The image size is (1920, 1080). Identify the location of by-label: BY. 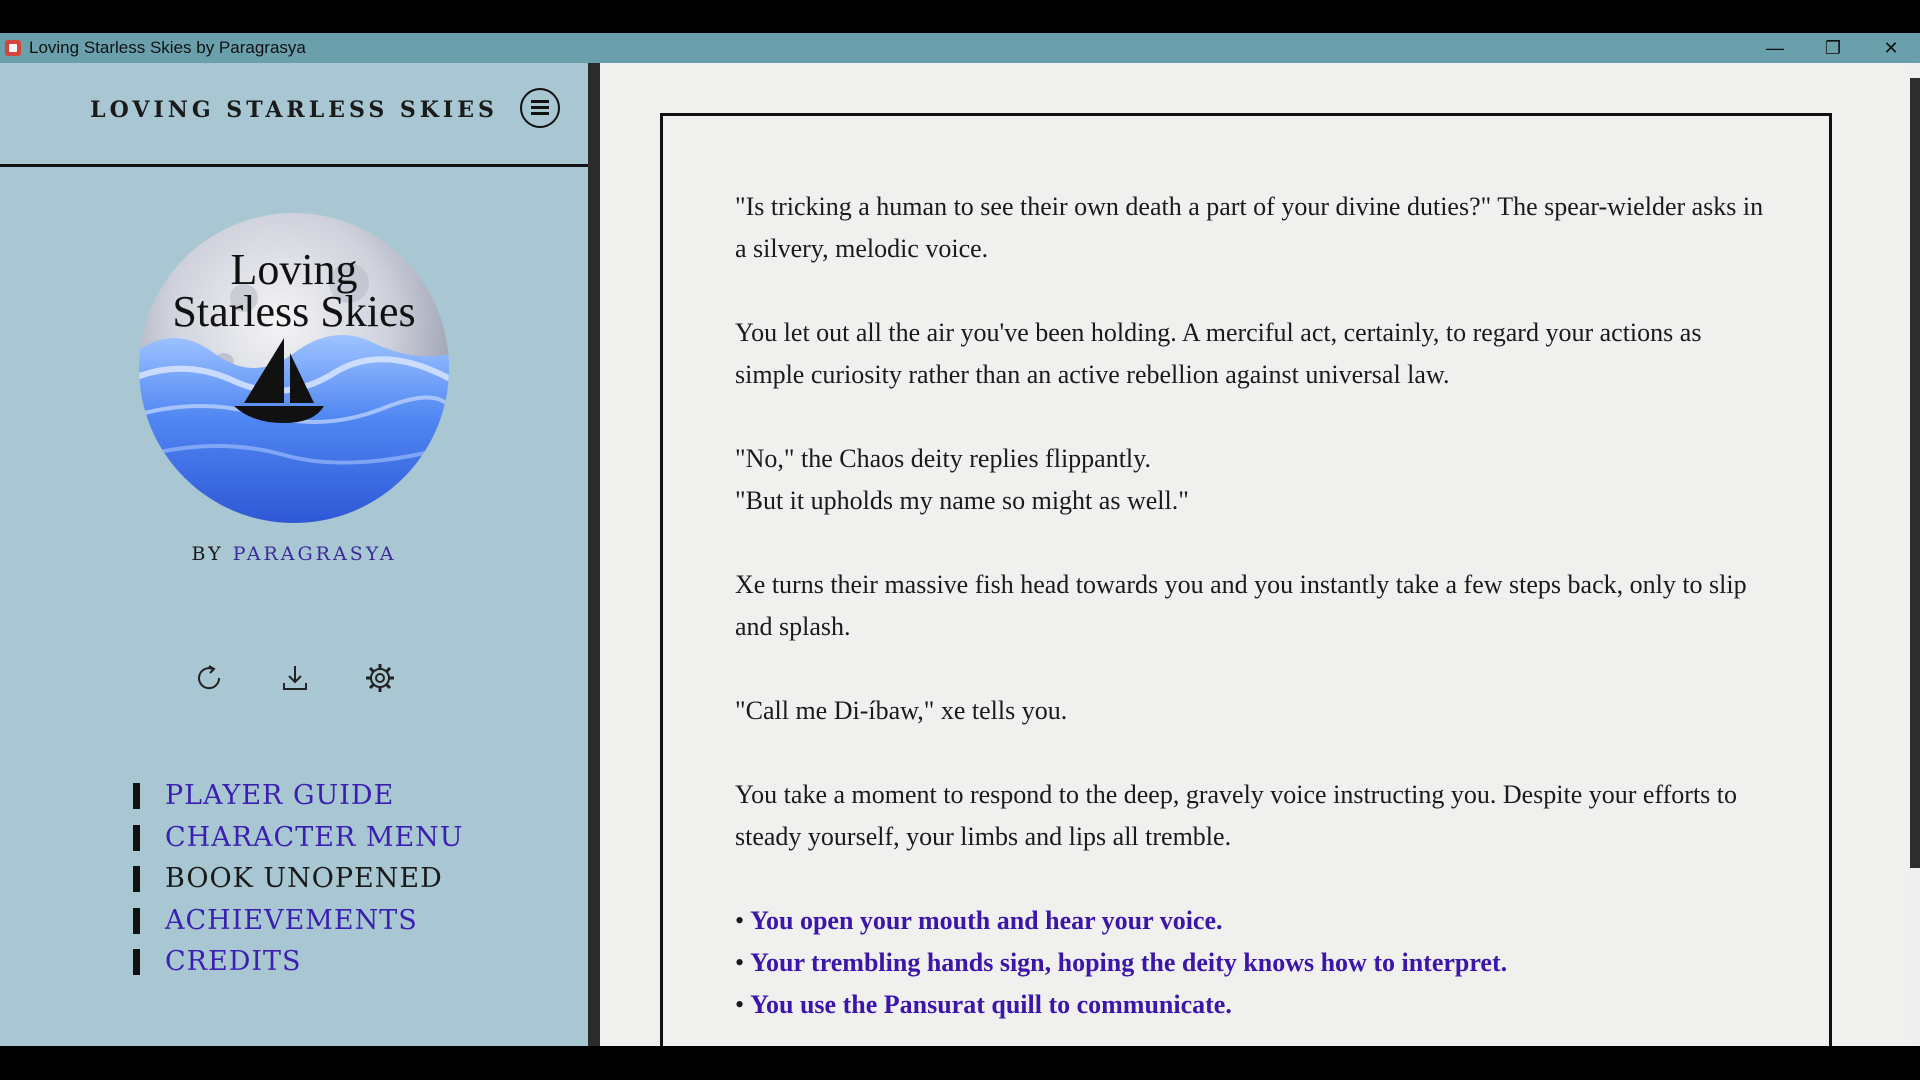
(207, 554).